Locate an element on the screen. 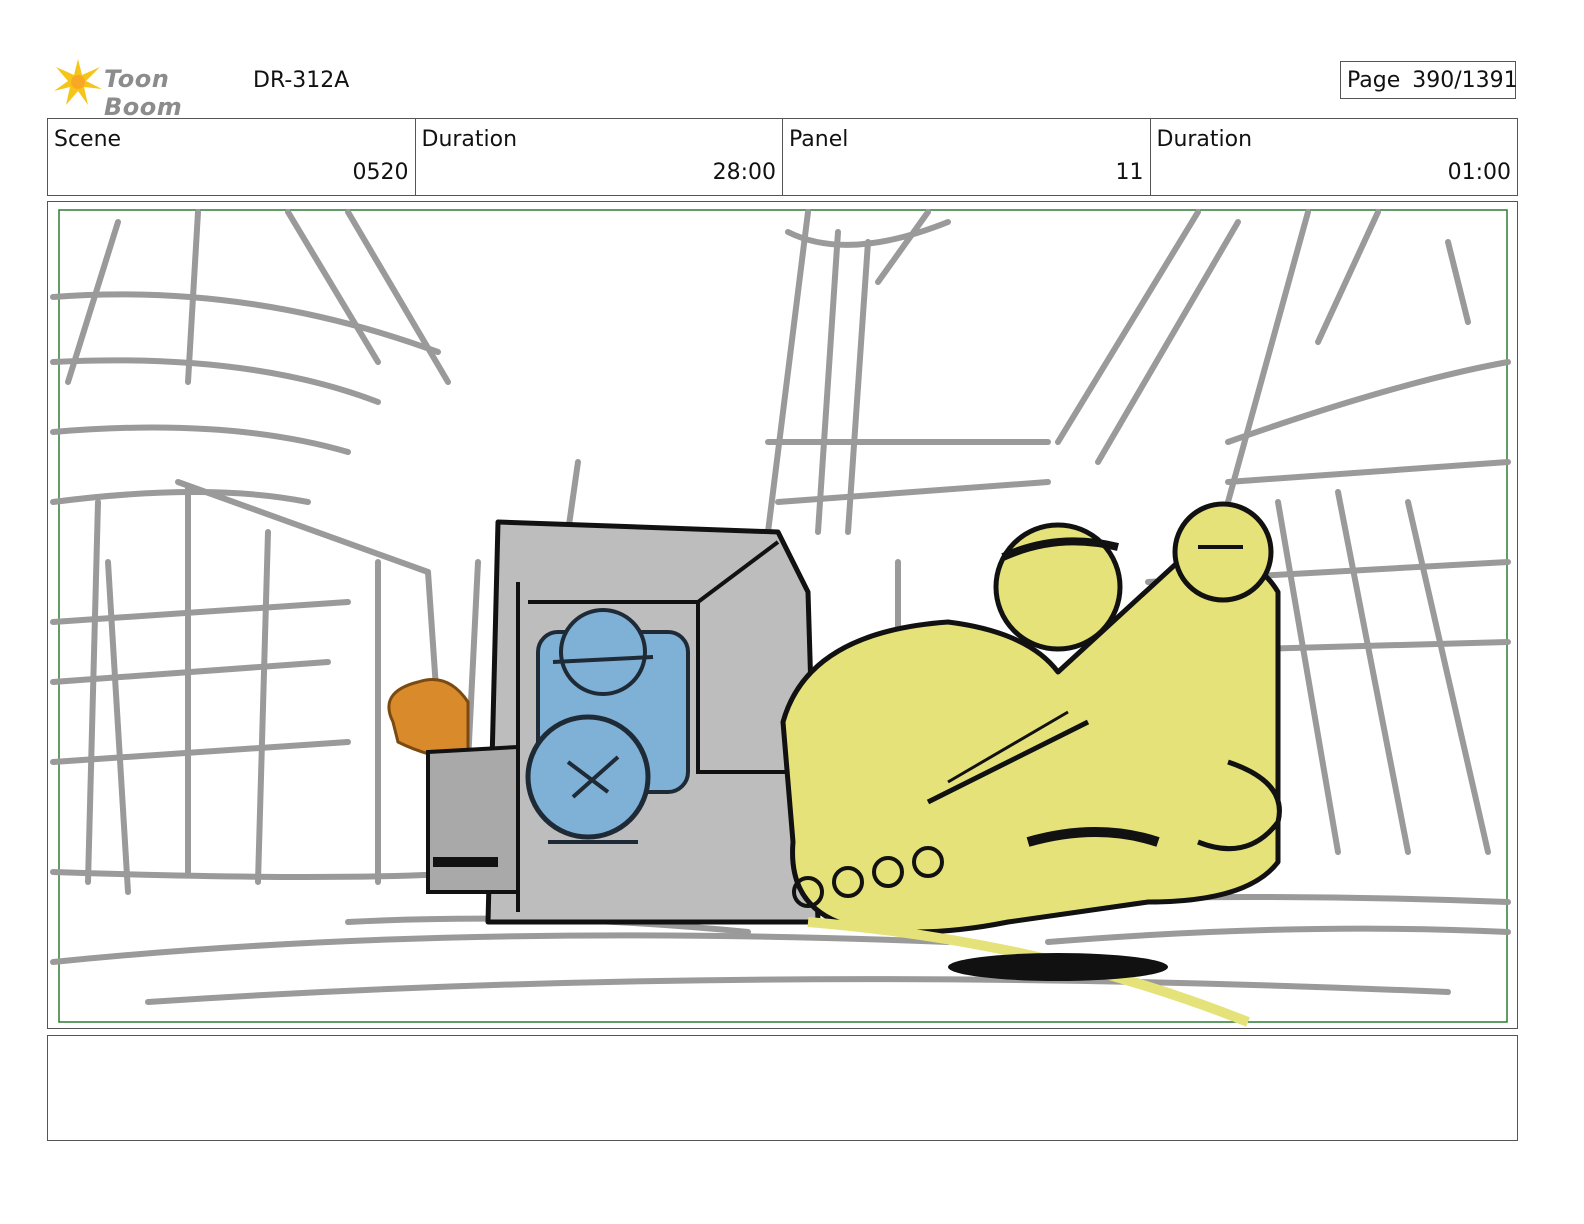  starburst-logo-icon is located at coordinates (78, 82).